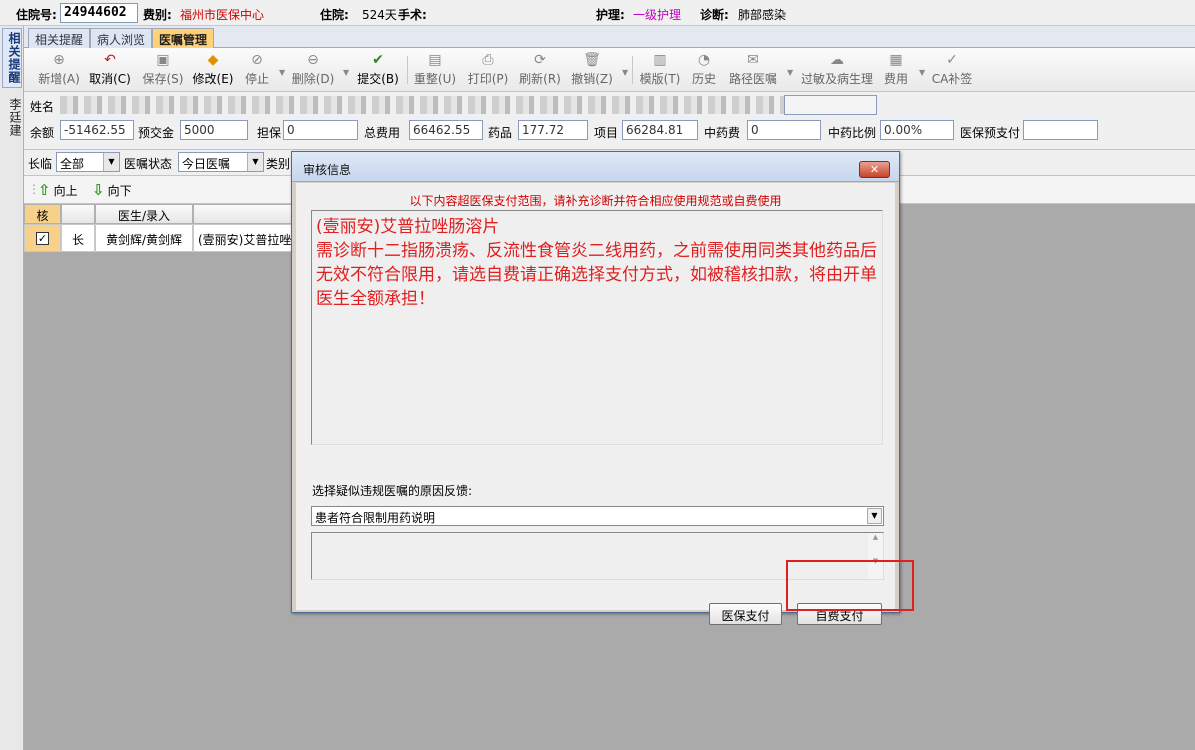  Describe the element at coordinates (59, 70) in the screenshot. I see `add-button: ⊕ 新增(A)` at that location.